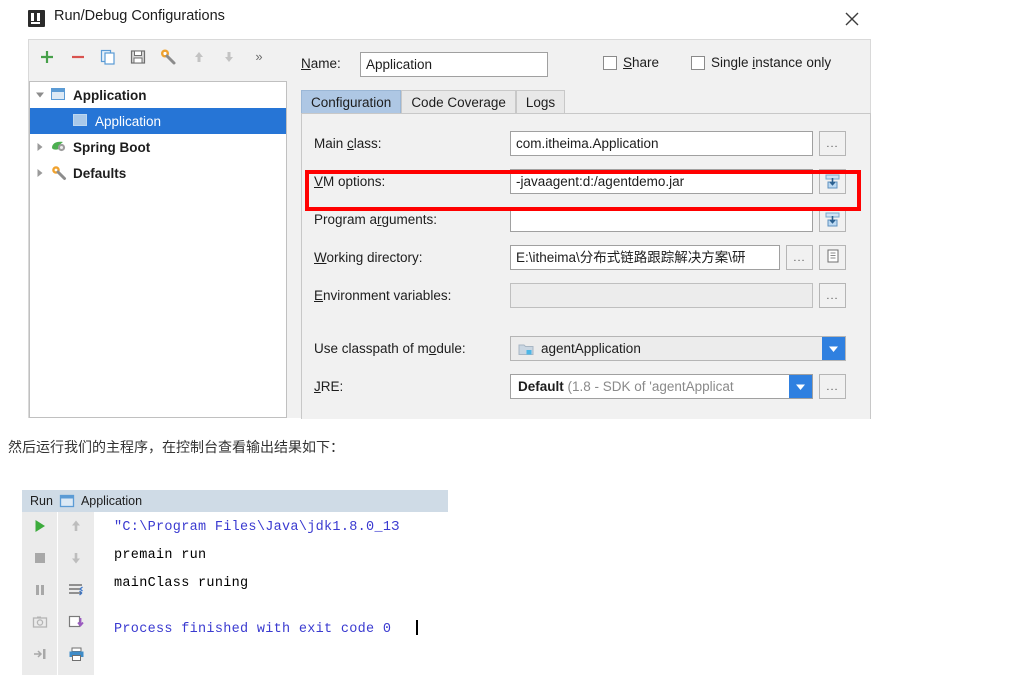 This screenshot has height=677, width=1034. What do you see at coordinates (108, 57) in the screenshot?
I see `copy-icon` at bounding box center [108, 57].